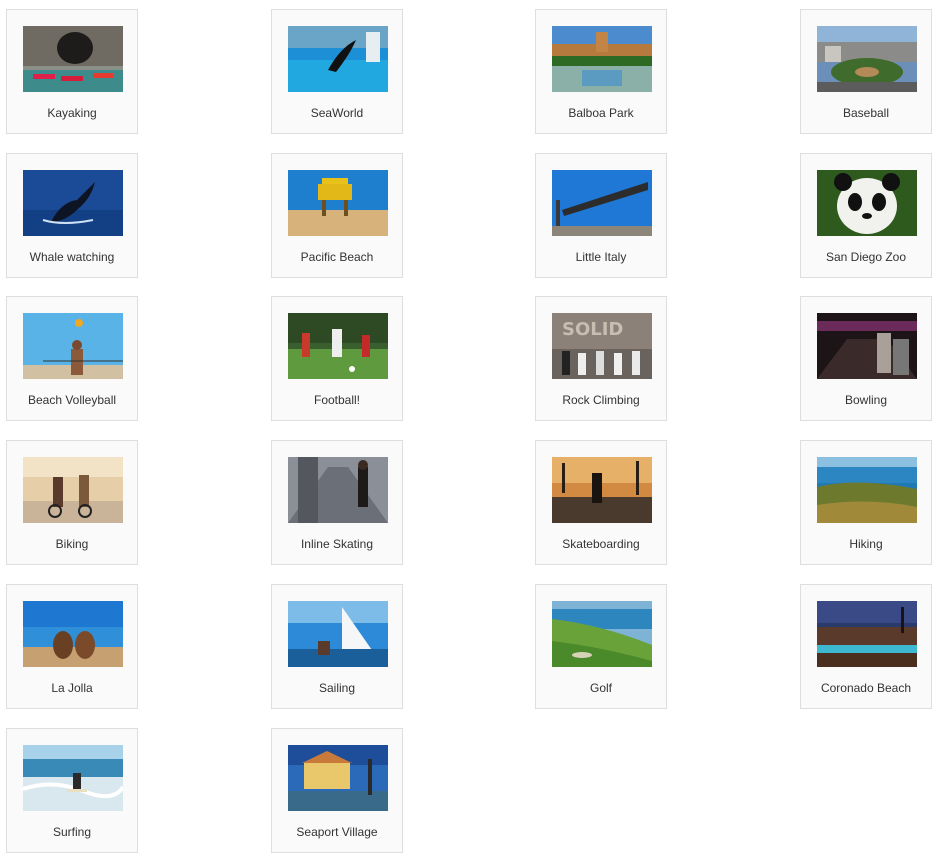  What do you see at coordinates (337, 400) in the screenshot?
I see `tile-label: Football!` at bounding box center [337, 400].